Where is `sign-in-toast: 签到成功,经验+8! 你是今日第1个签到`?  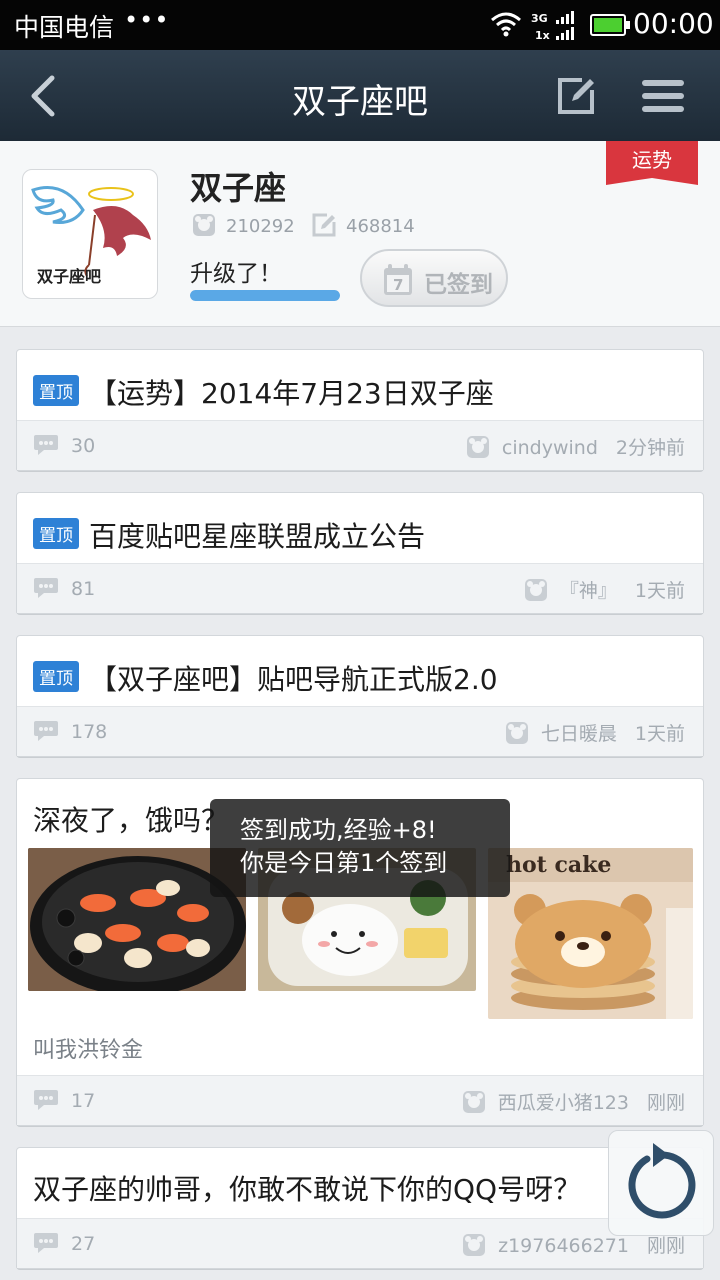 sign-in-toast: 签到成功,经验+8! 你是今日第1个签到 is located at coordinates (360, 848).